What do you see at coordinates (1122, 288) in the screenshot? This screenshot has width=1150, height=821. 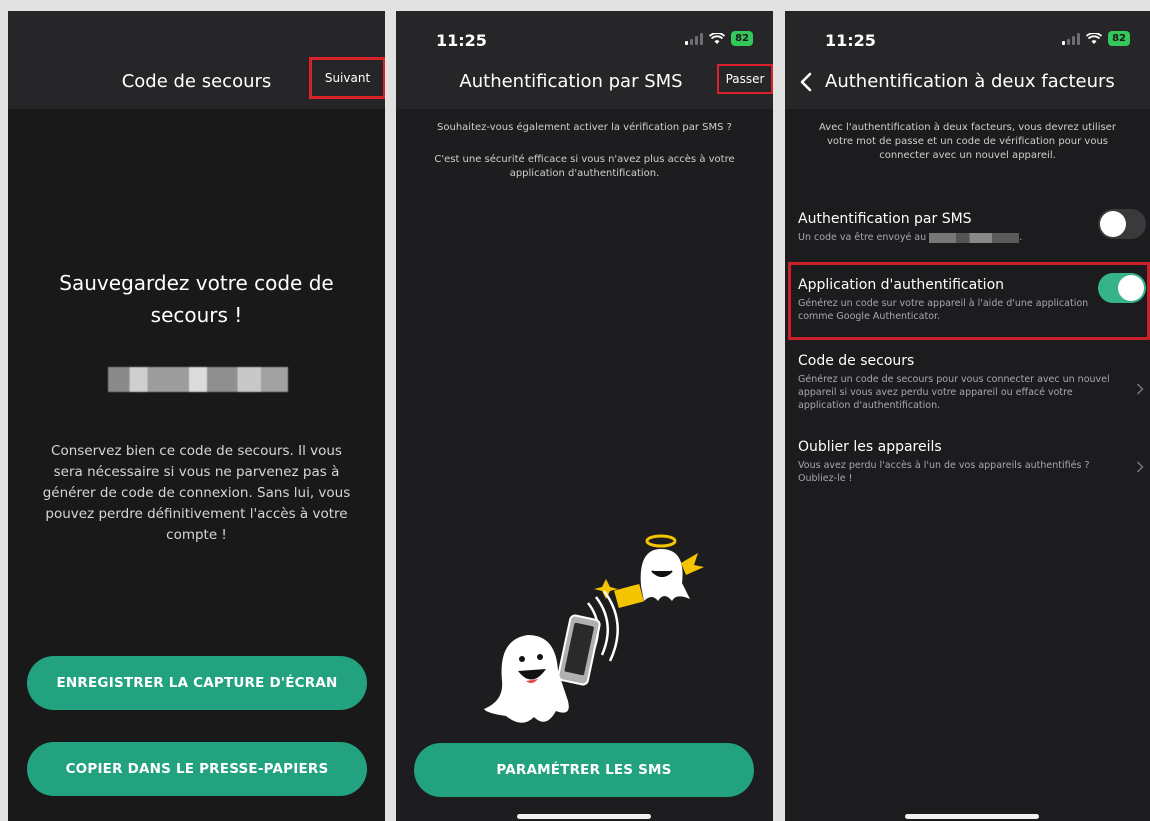 I see `auth-app-toggle` at bounding box center [1122, 288].